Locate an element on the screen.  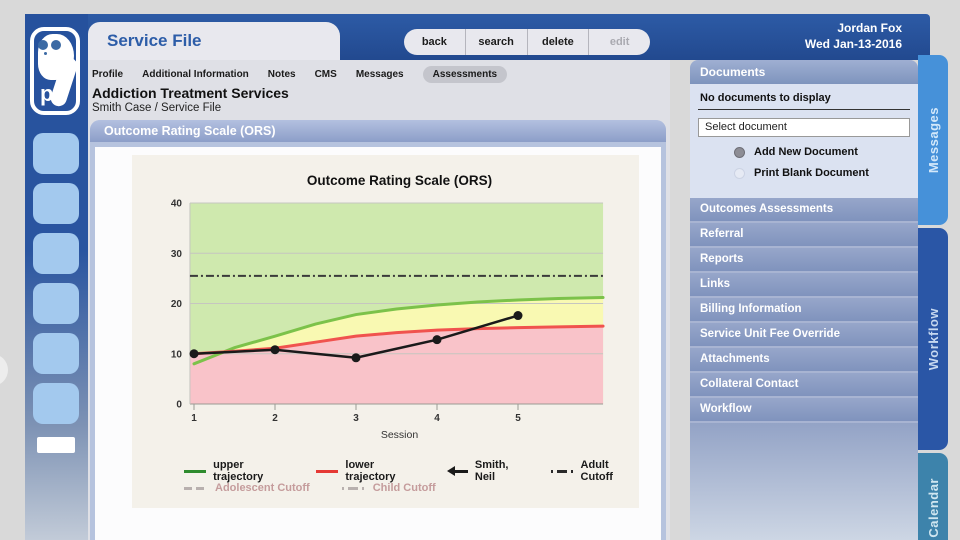
radio-label: Print Blank Document is located at coordinates (811, 173).